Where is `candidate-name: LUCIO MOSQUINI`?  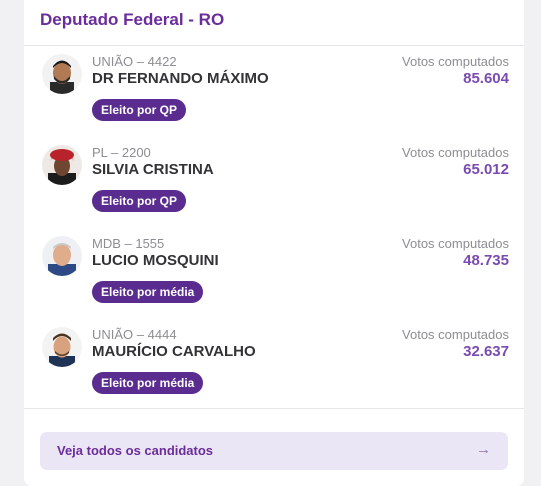 candidate-name: LUCIO MOSQUINI is located at coordinates (155, 260).